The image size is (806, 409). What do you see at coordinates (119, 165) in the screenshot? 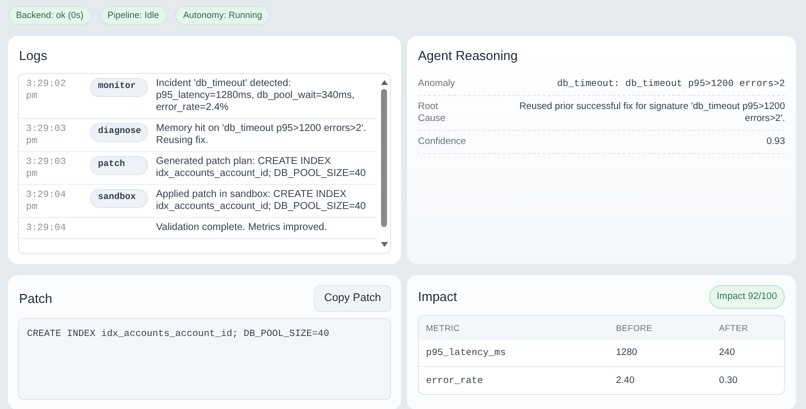
I see `stage-tag: patch` at bounding box center [119, 165].